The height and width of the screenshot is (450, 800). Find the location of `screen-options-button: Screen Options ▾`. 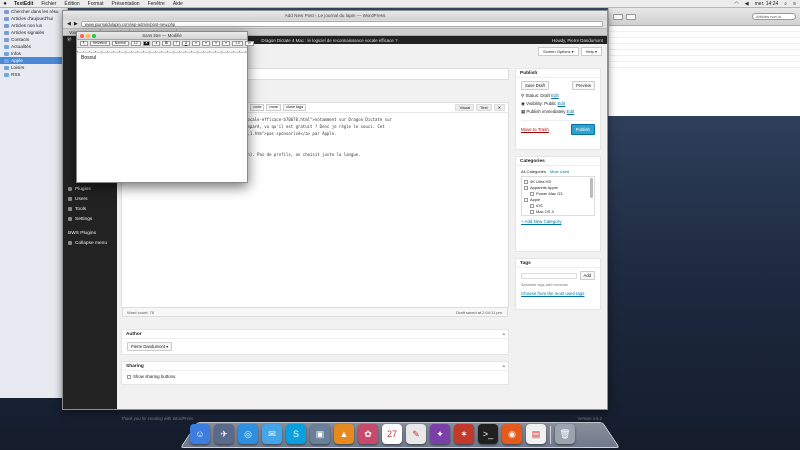

screen-options-button: Screen Options ▾ is located at coordinates (558, 51).